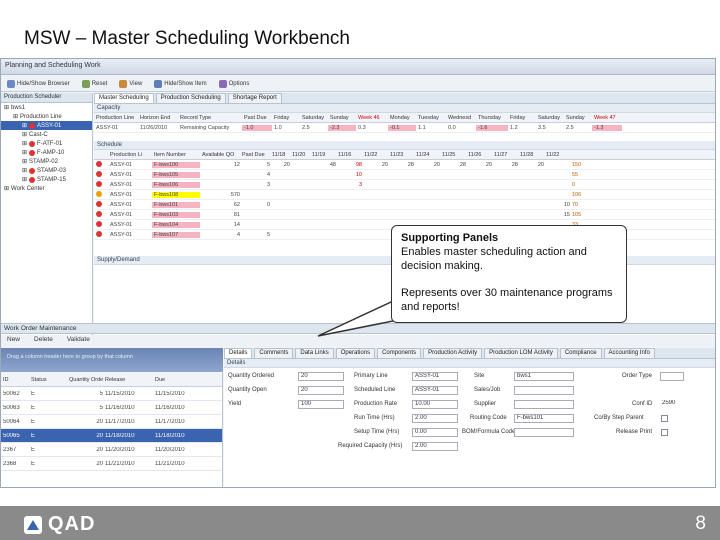 The image size is (720, 540). What do you see at coordinates (46, 98) in the screenshot?
I see `left-panel-tab: Production Scheduler` at bounding box center [46, 98].